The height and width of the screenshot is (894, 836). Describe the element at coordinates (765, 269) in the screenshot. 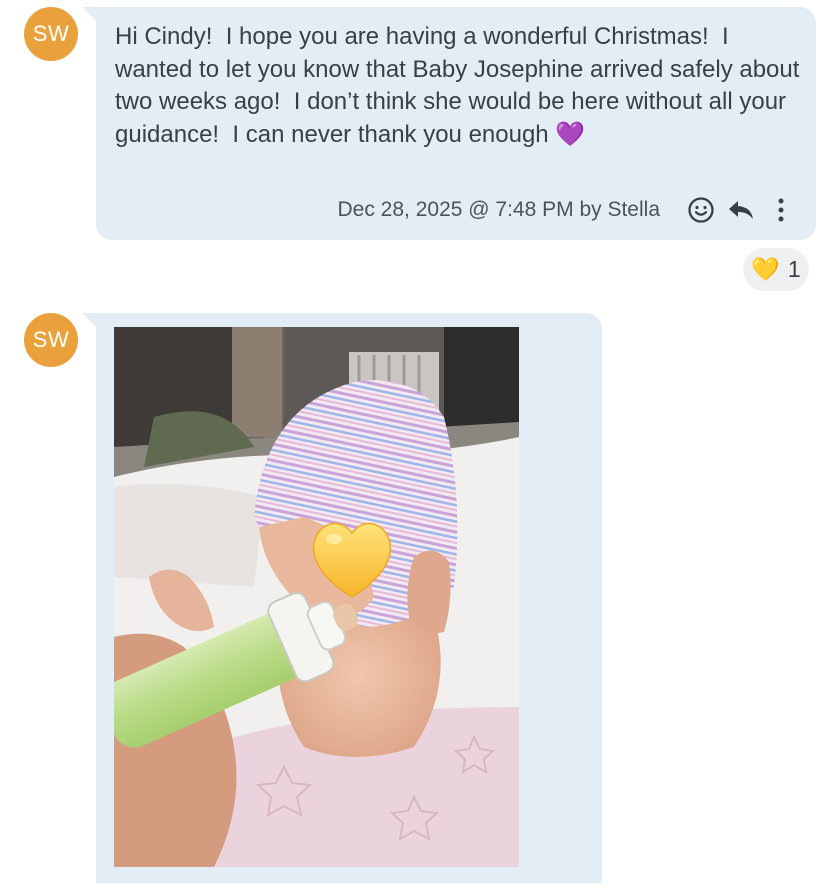

I see `yellow-heart-icon: 💛` at that location.